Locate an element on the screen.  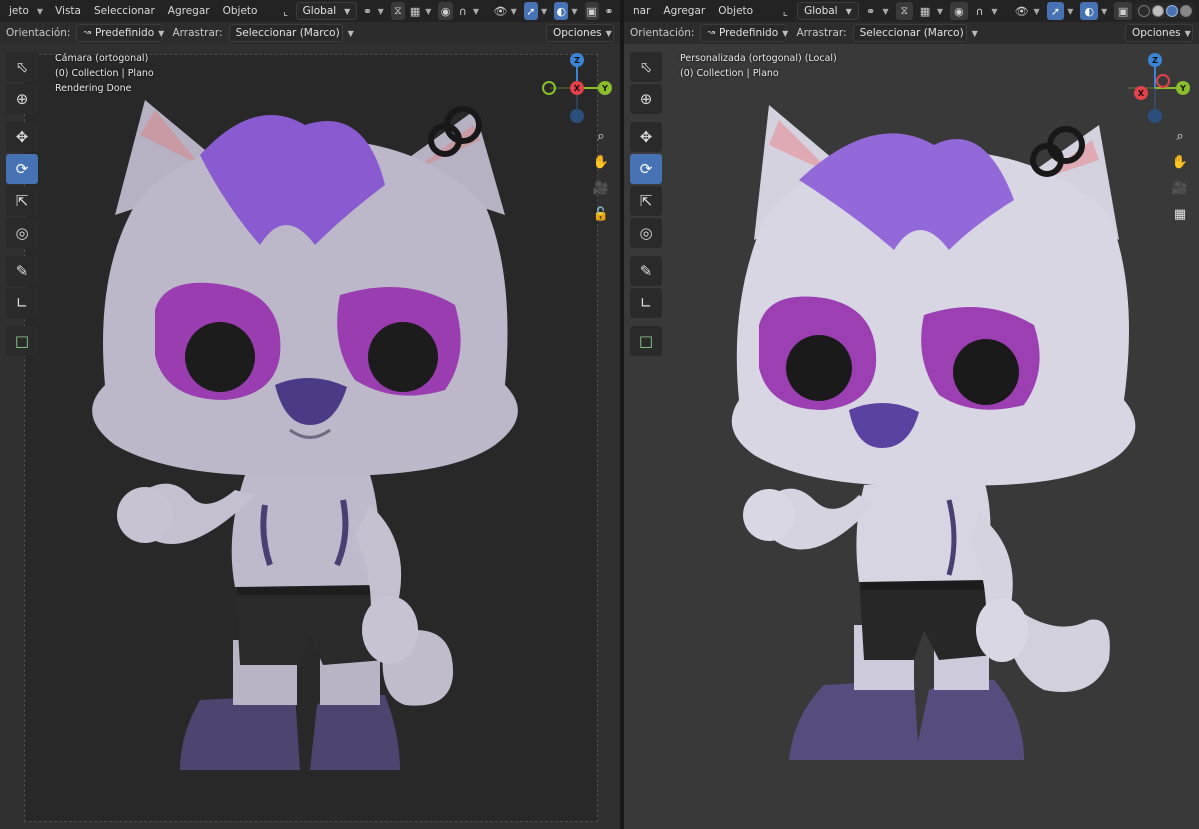
shading-mode-group is located at coordinates (1164, 11).